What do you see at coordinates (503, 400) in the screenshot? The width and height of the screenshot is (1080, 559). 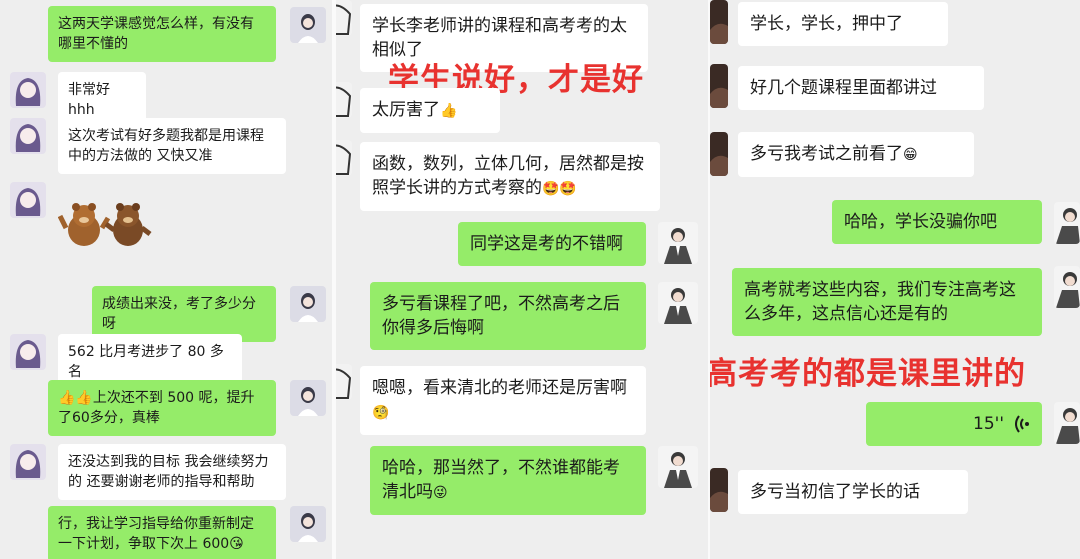 I see `received-bubble: 嗯嗯，看来清北的老师还是厉害啊 🧐` at bounding box center [503, 400].